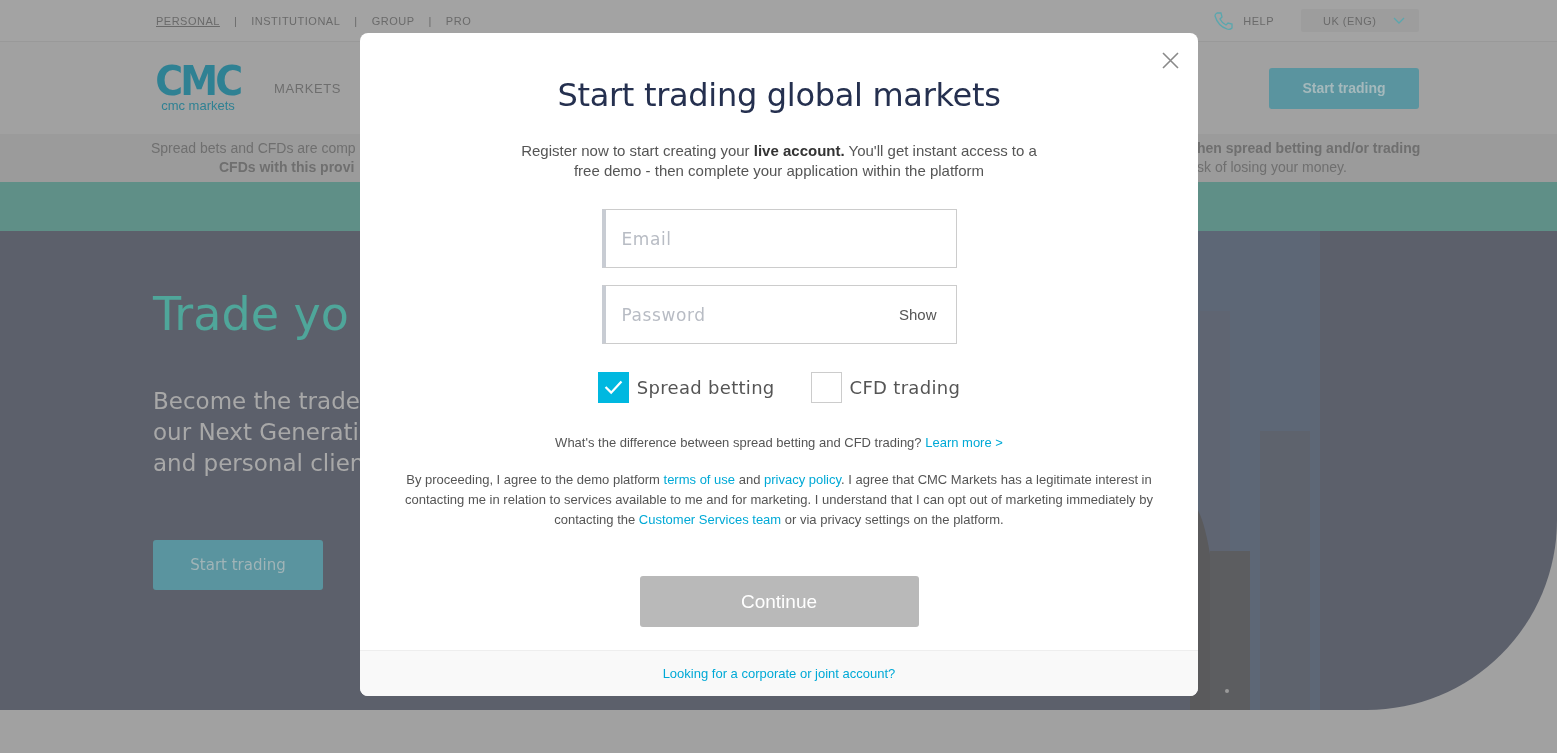 Image resolution: width=1557 pixels, height=753 pixels. I want to click on legal-link: Customer Services team, so click(710, 519).